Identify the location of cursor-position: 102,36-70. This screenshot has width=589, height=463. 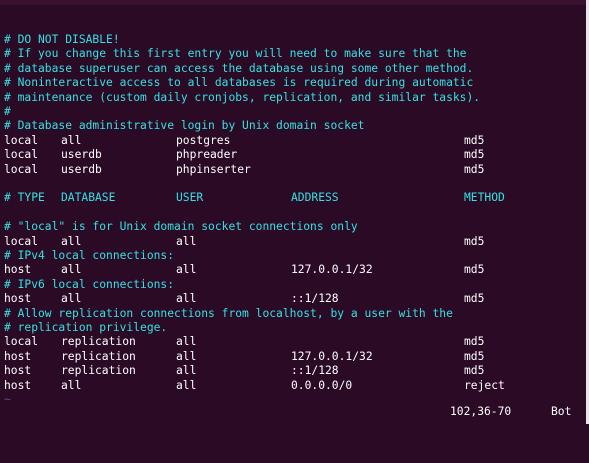
(481, 411).